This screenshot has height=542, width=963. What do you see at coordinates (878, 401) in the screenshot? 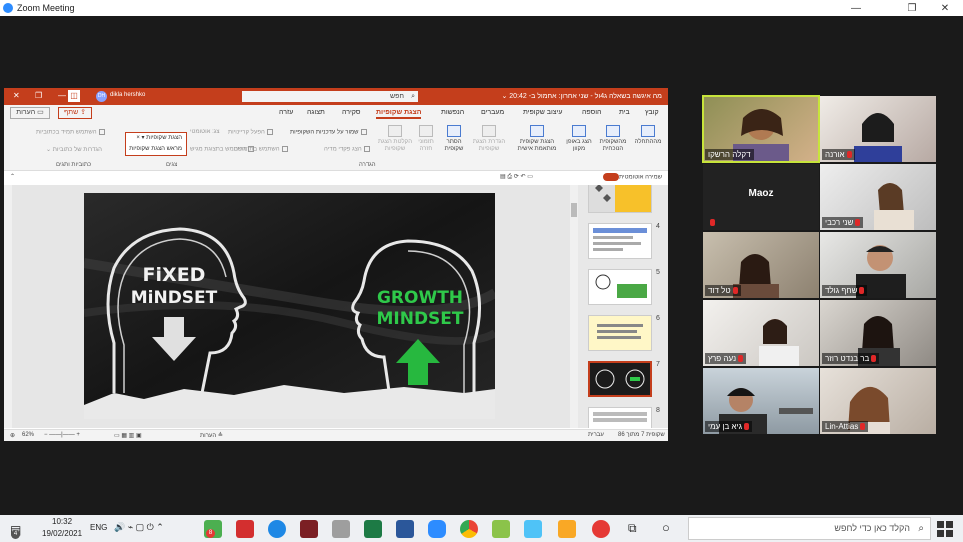
I see `participant-tile-10: Lin-Attias` at bounding box center [878, 401].